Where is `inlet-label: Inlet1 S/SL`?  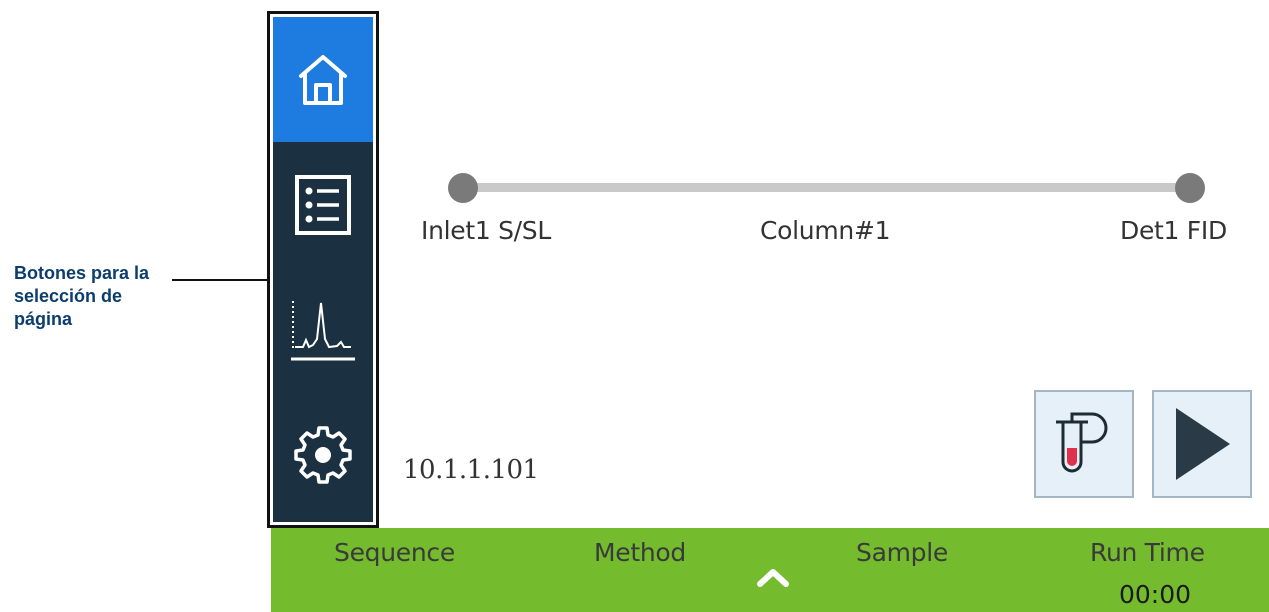
inlet-label: Inlet1 S/SL is located at coordinates (486, 230).